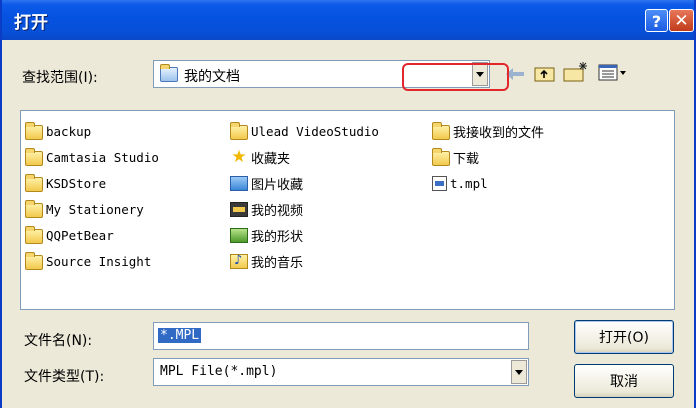 The image size is (696, 408). Describe the element at coordinates (219, 371) in the screenshot. I see `filetype-value: MPL File(*.mpl)` at that location.